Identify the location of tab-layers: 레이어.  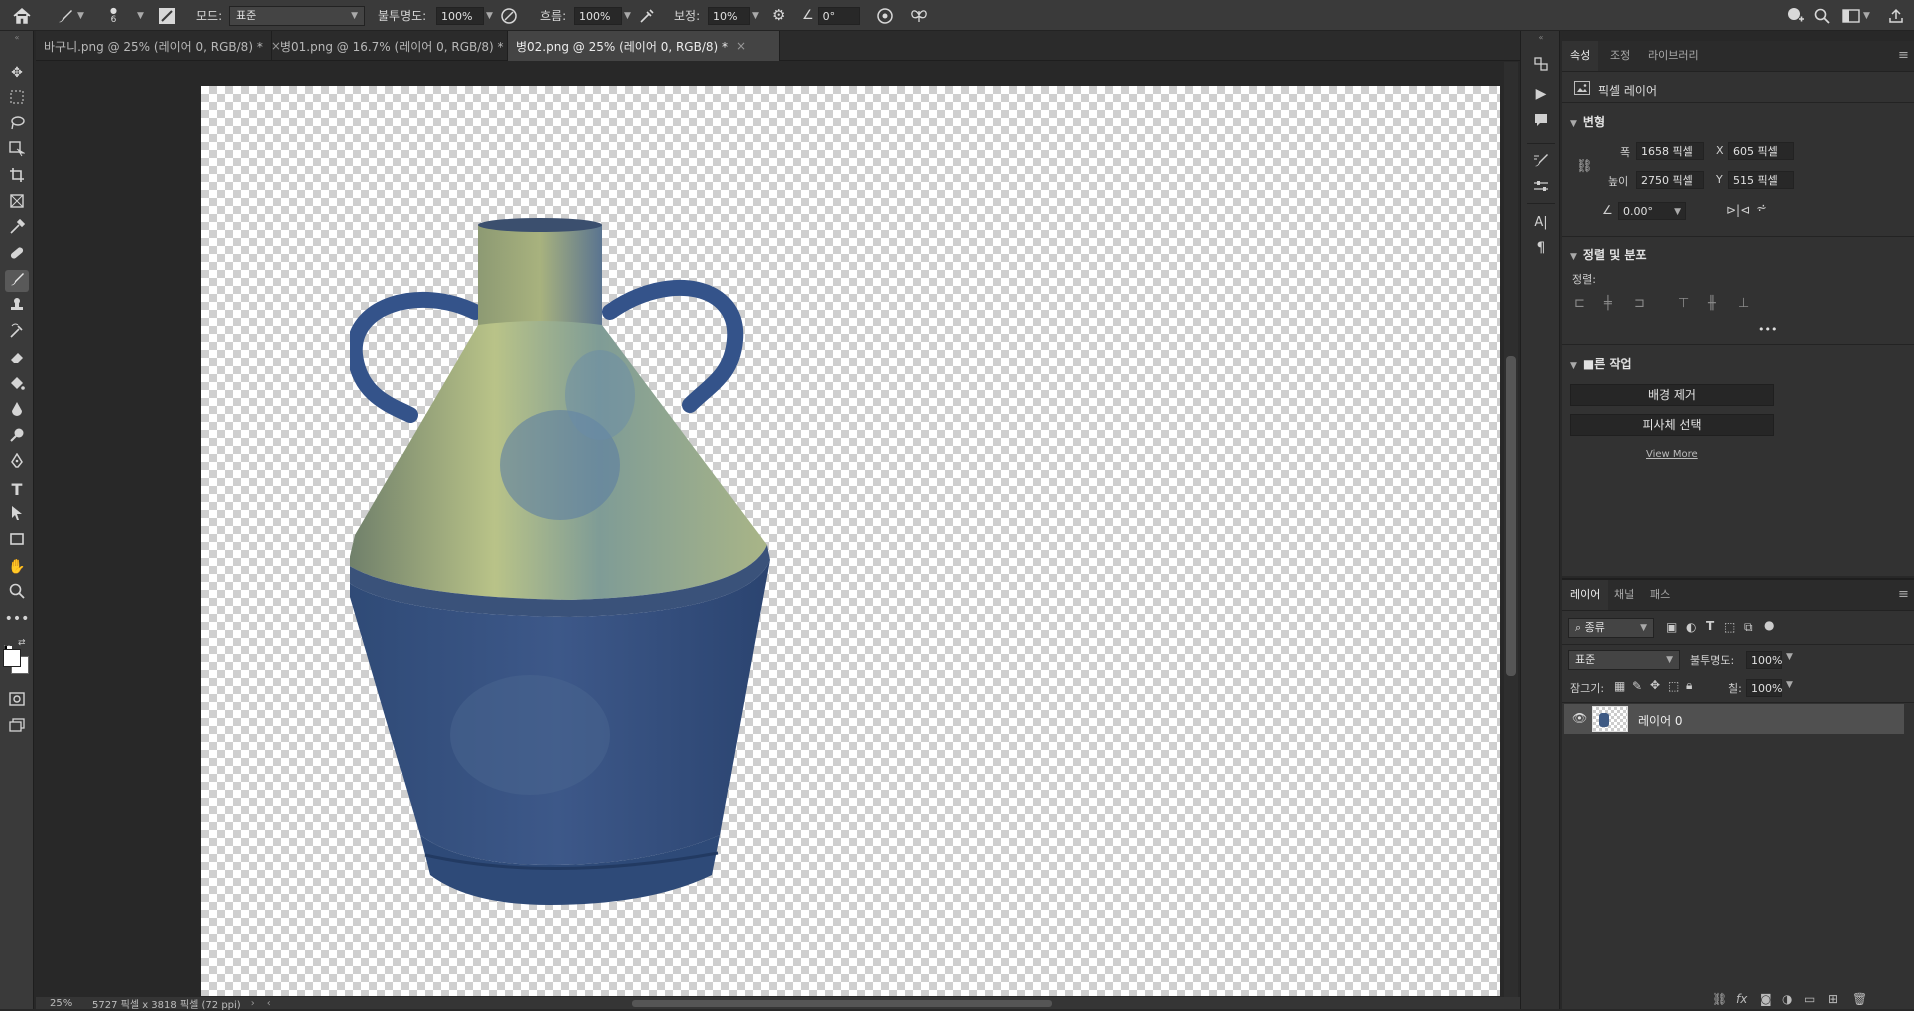
(1585, 595).